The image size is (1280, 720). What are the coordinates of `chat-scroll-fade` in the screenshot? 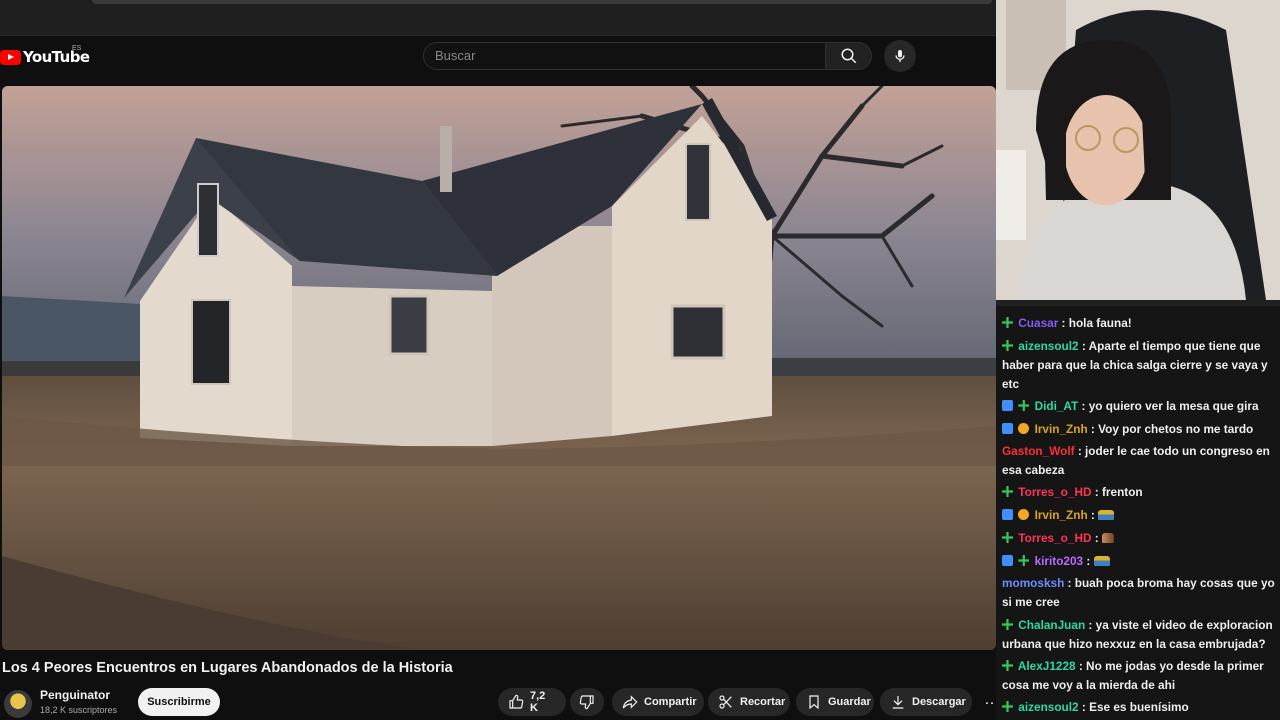 It's located at (1138, 303).